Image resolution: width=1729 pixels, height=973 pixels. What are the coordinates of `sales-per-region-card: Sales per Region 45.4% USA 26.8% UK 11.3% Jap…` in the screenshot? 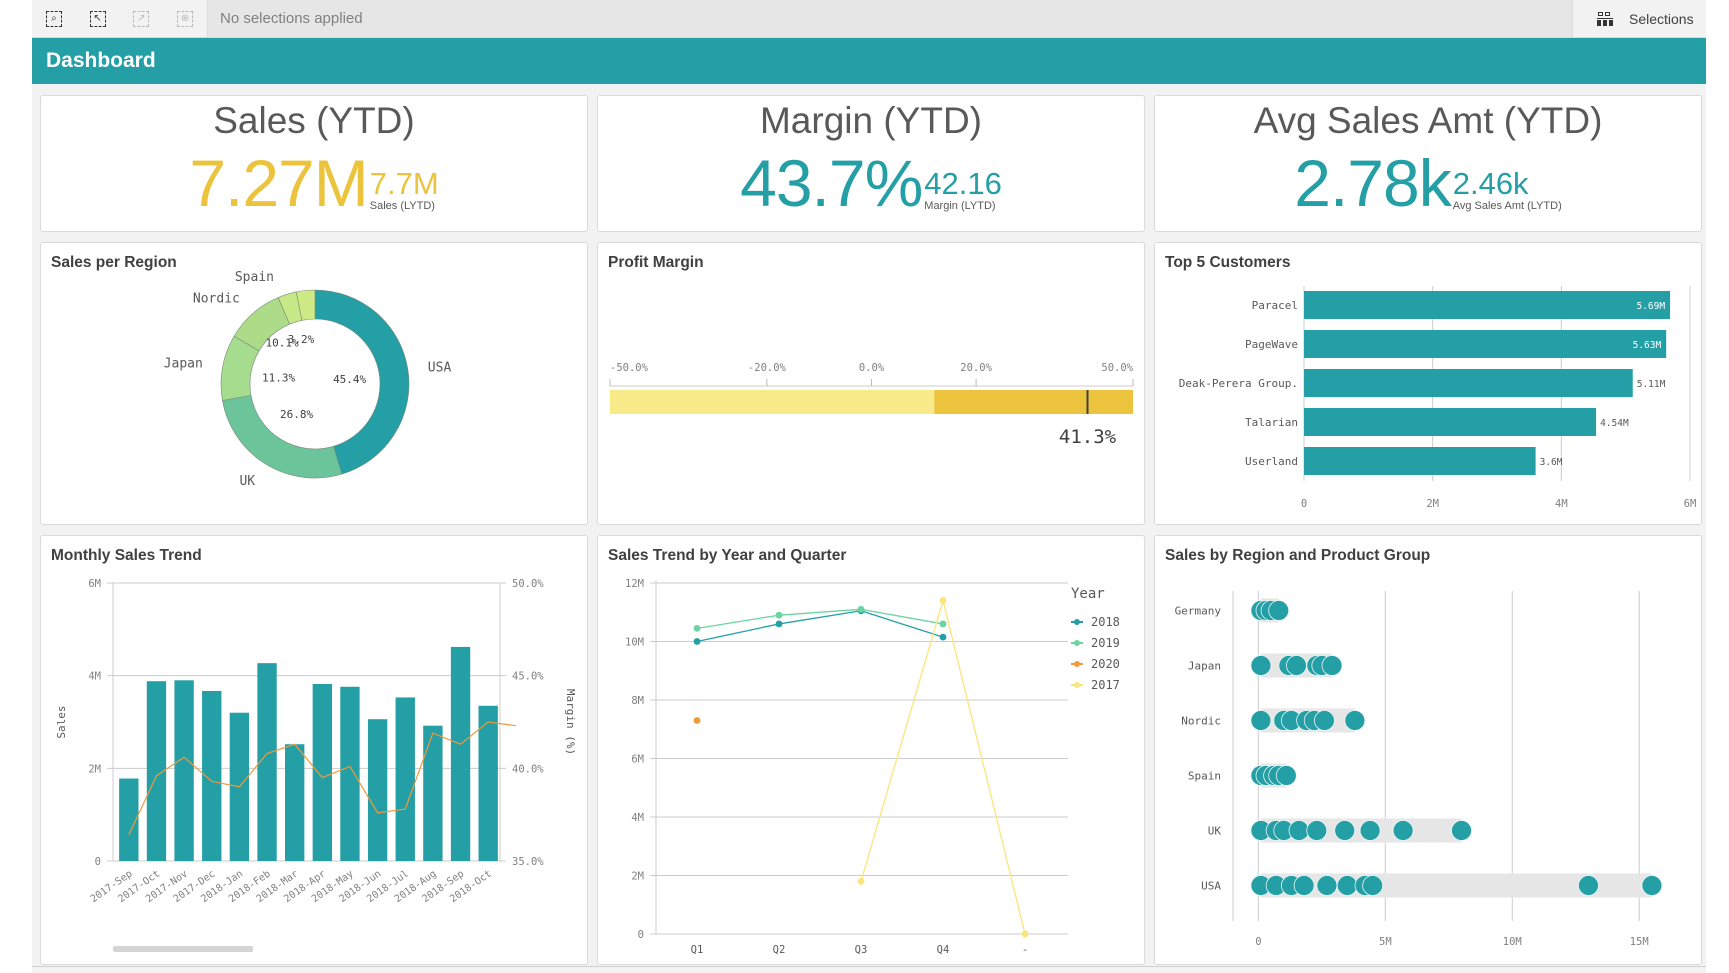 It's located at (314, 383).